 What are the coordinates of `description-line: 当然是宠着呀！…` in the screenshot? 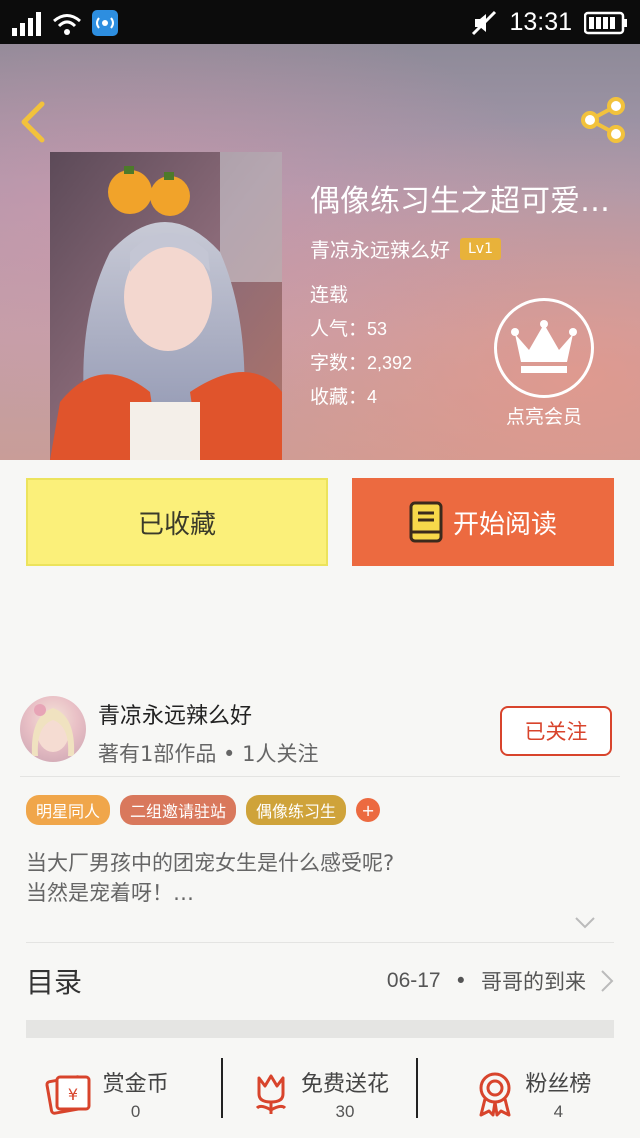 It's located at (110, 893).